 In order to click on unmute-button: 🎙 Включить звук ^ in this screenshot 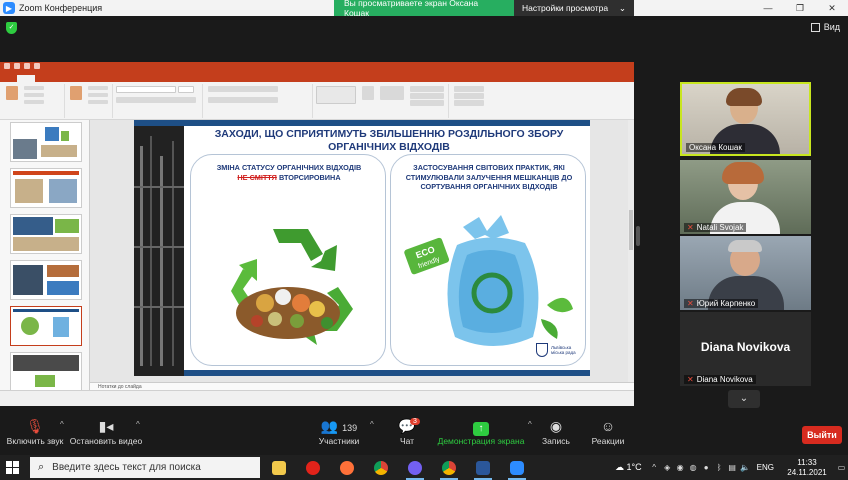, I will do `click(35, 432)`.